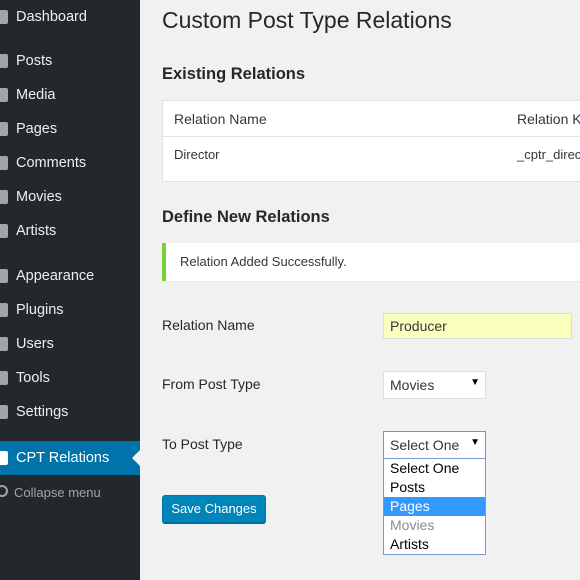  Describe the element at coordinates (70, 310) in the screenshot. I see `sidebar-item-plugins: Plugins` at that location.